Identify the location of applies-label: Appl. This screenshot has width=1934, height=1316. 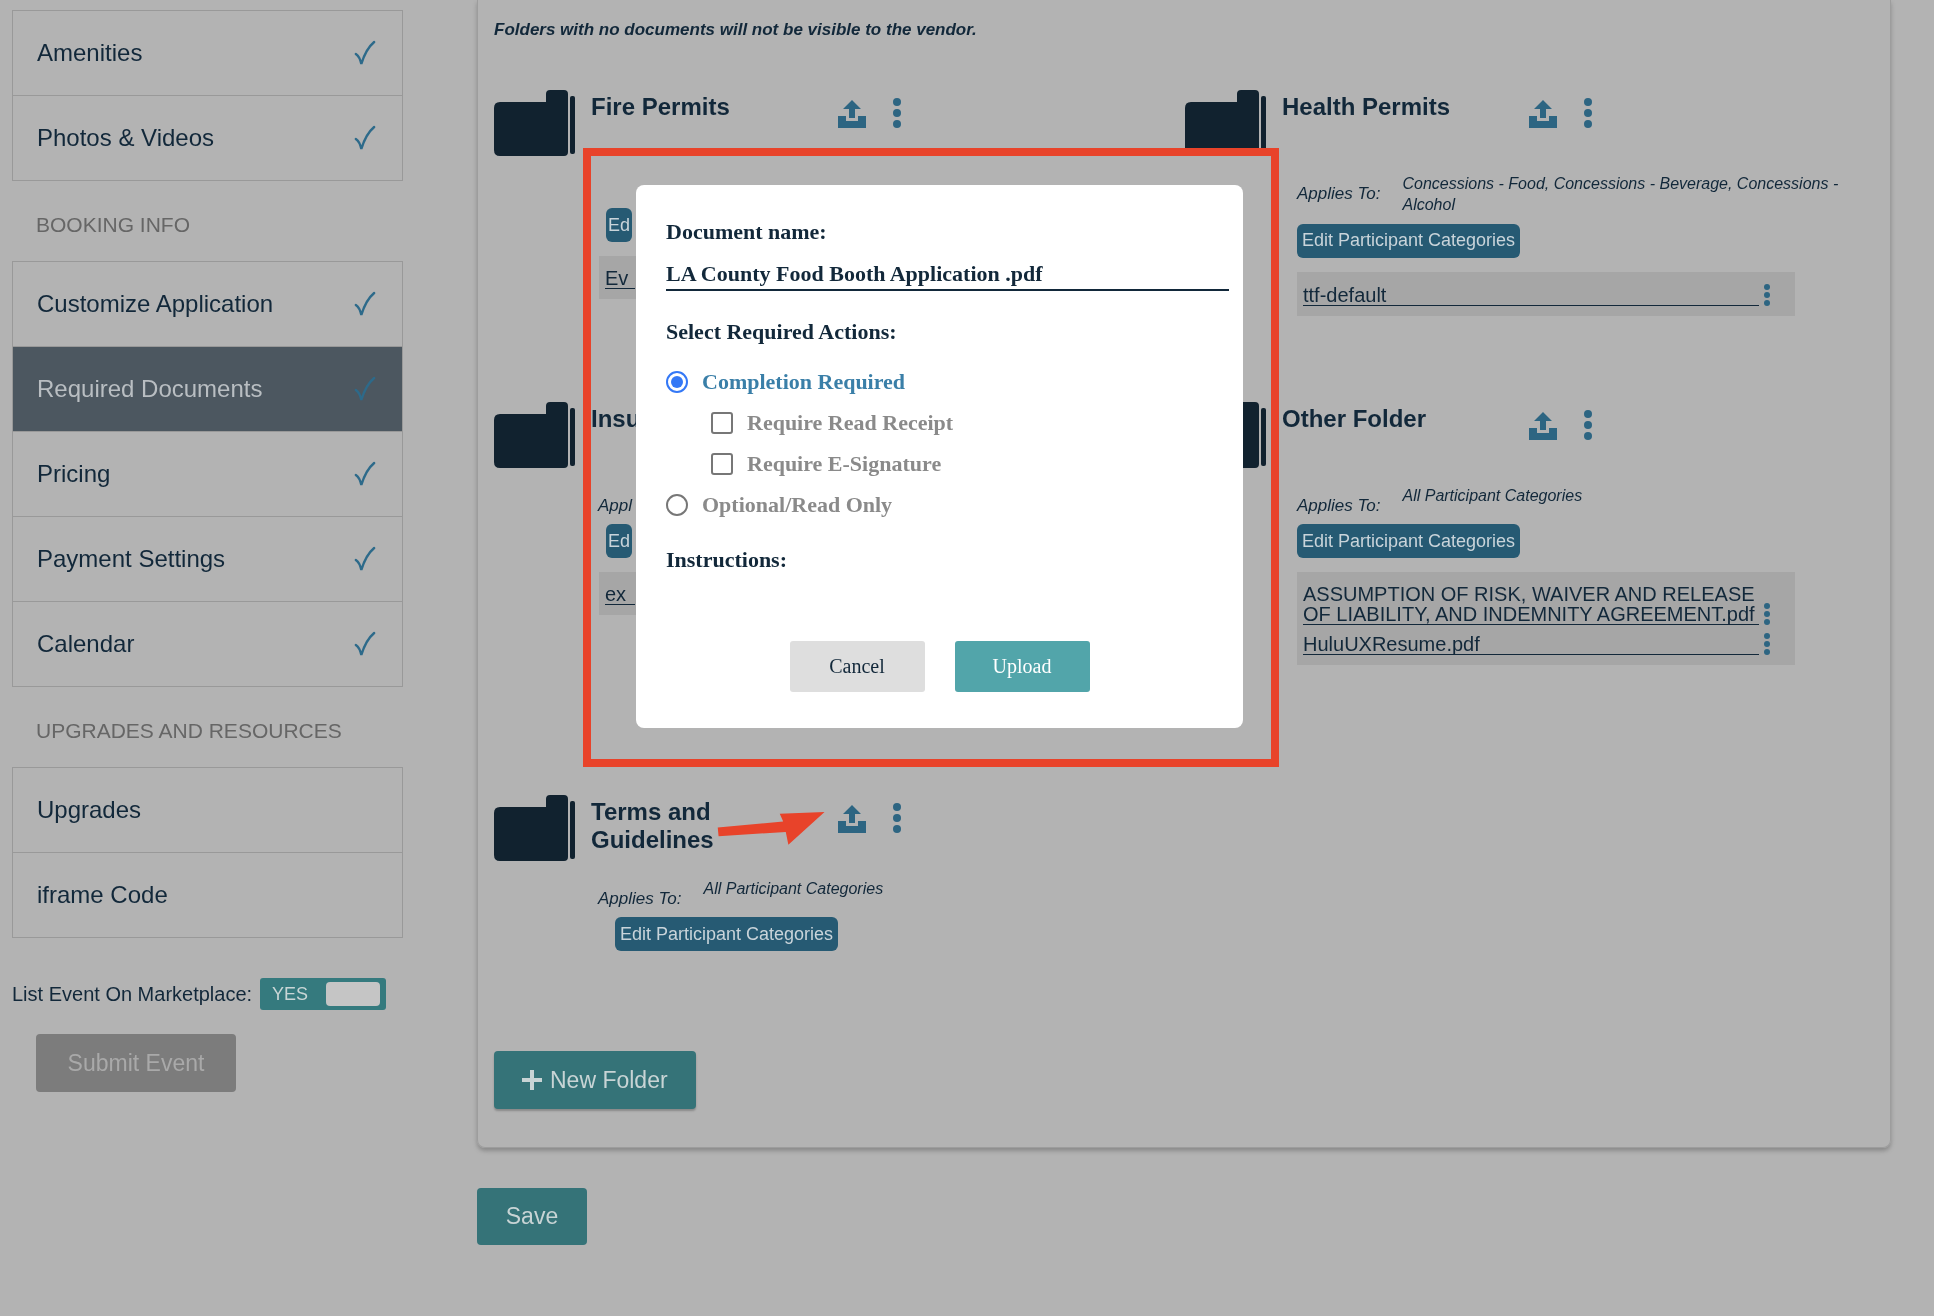
(615, 505).